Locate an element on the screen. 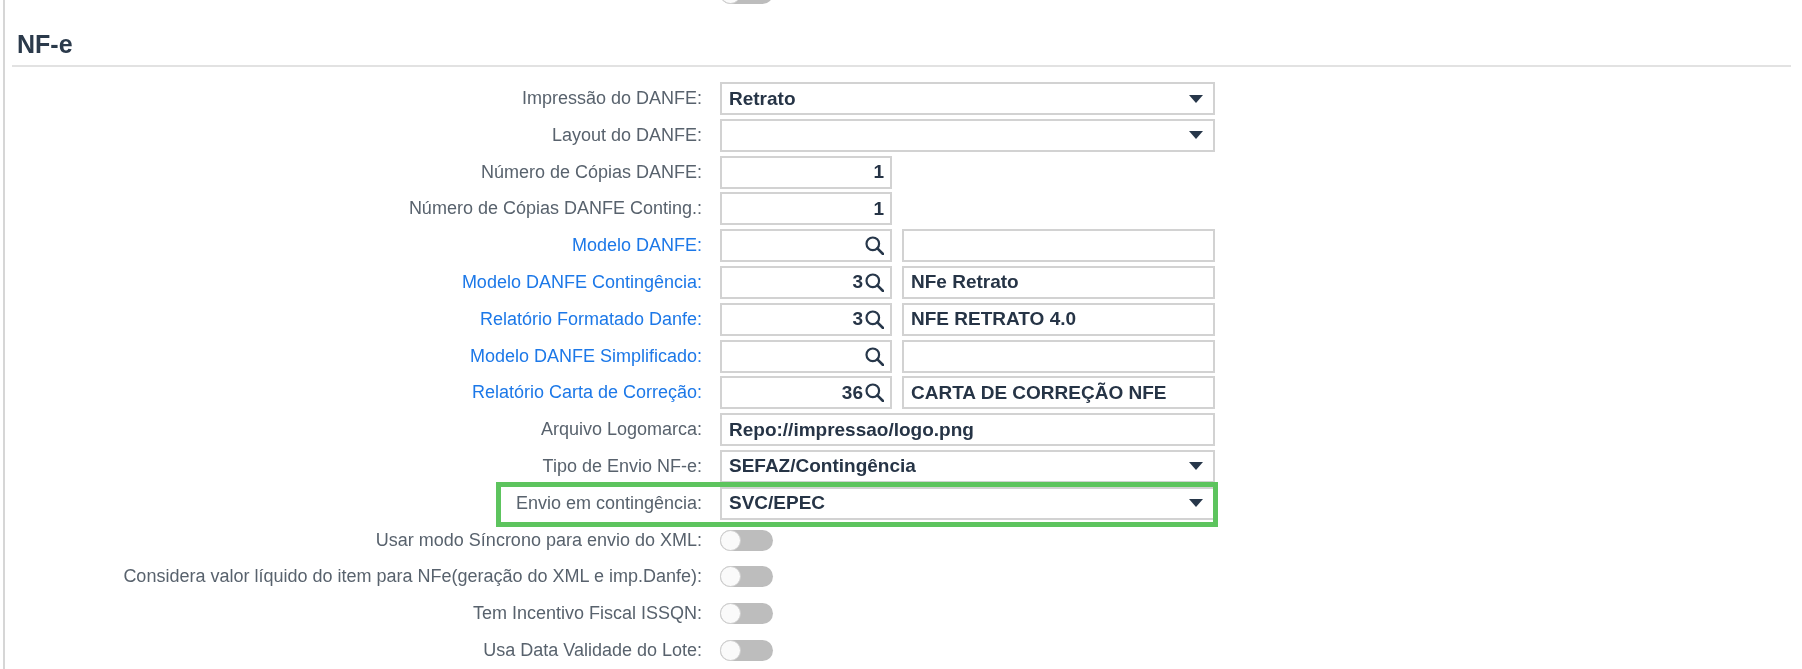 This screenshot has height=669, width=1802. dropdown: Retrato is located at coordinates (967, 98).